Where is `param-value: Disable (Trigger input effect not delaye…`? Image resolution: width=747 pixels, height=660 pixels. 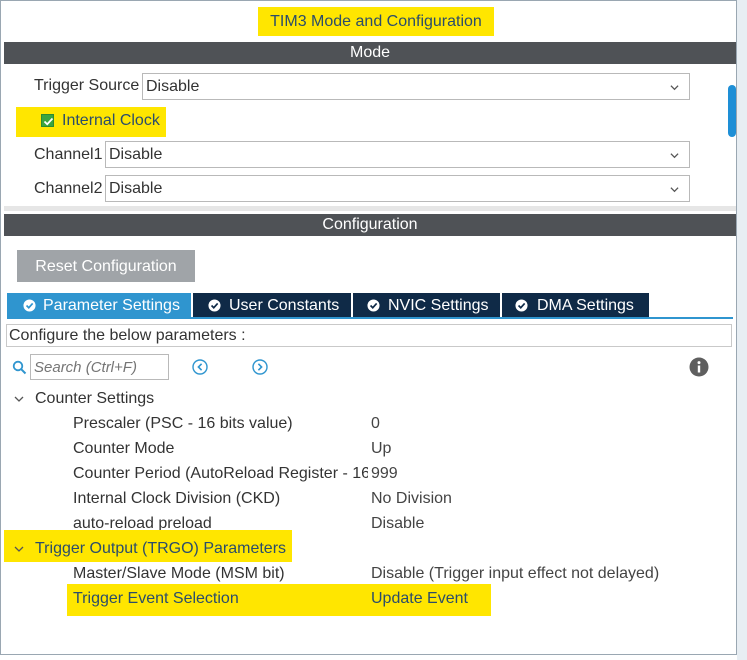 param-value: Disable (Trigger input effect not delaye… is located at coordinates (515, 574).